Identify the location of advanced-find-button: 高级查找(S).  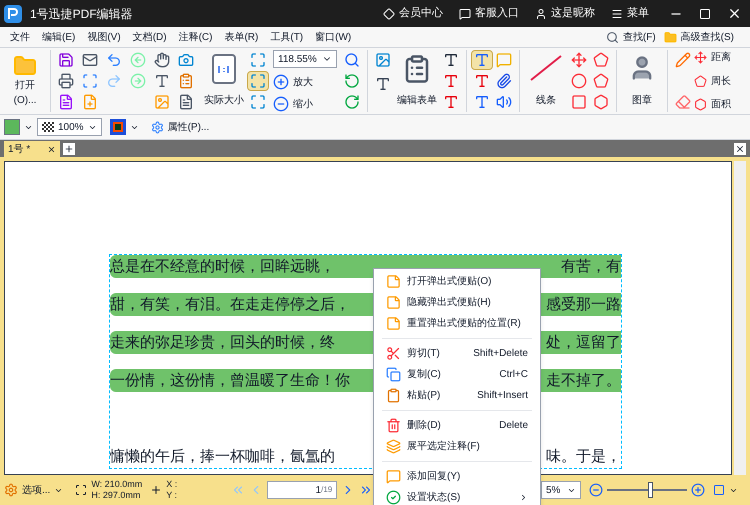
(699, 37).